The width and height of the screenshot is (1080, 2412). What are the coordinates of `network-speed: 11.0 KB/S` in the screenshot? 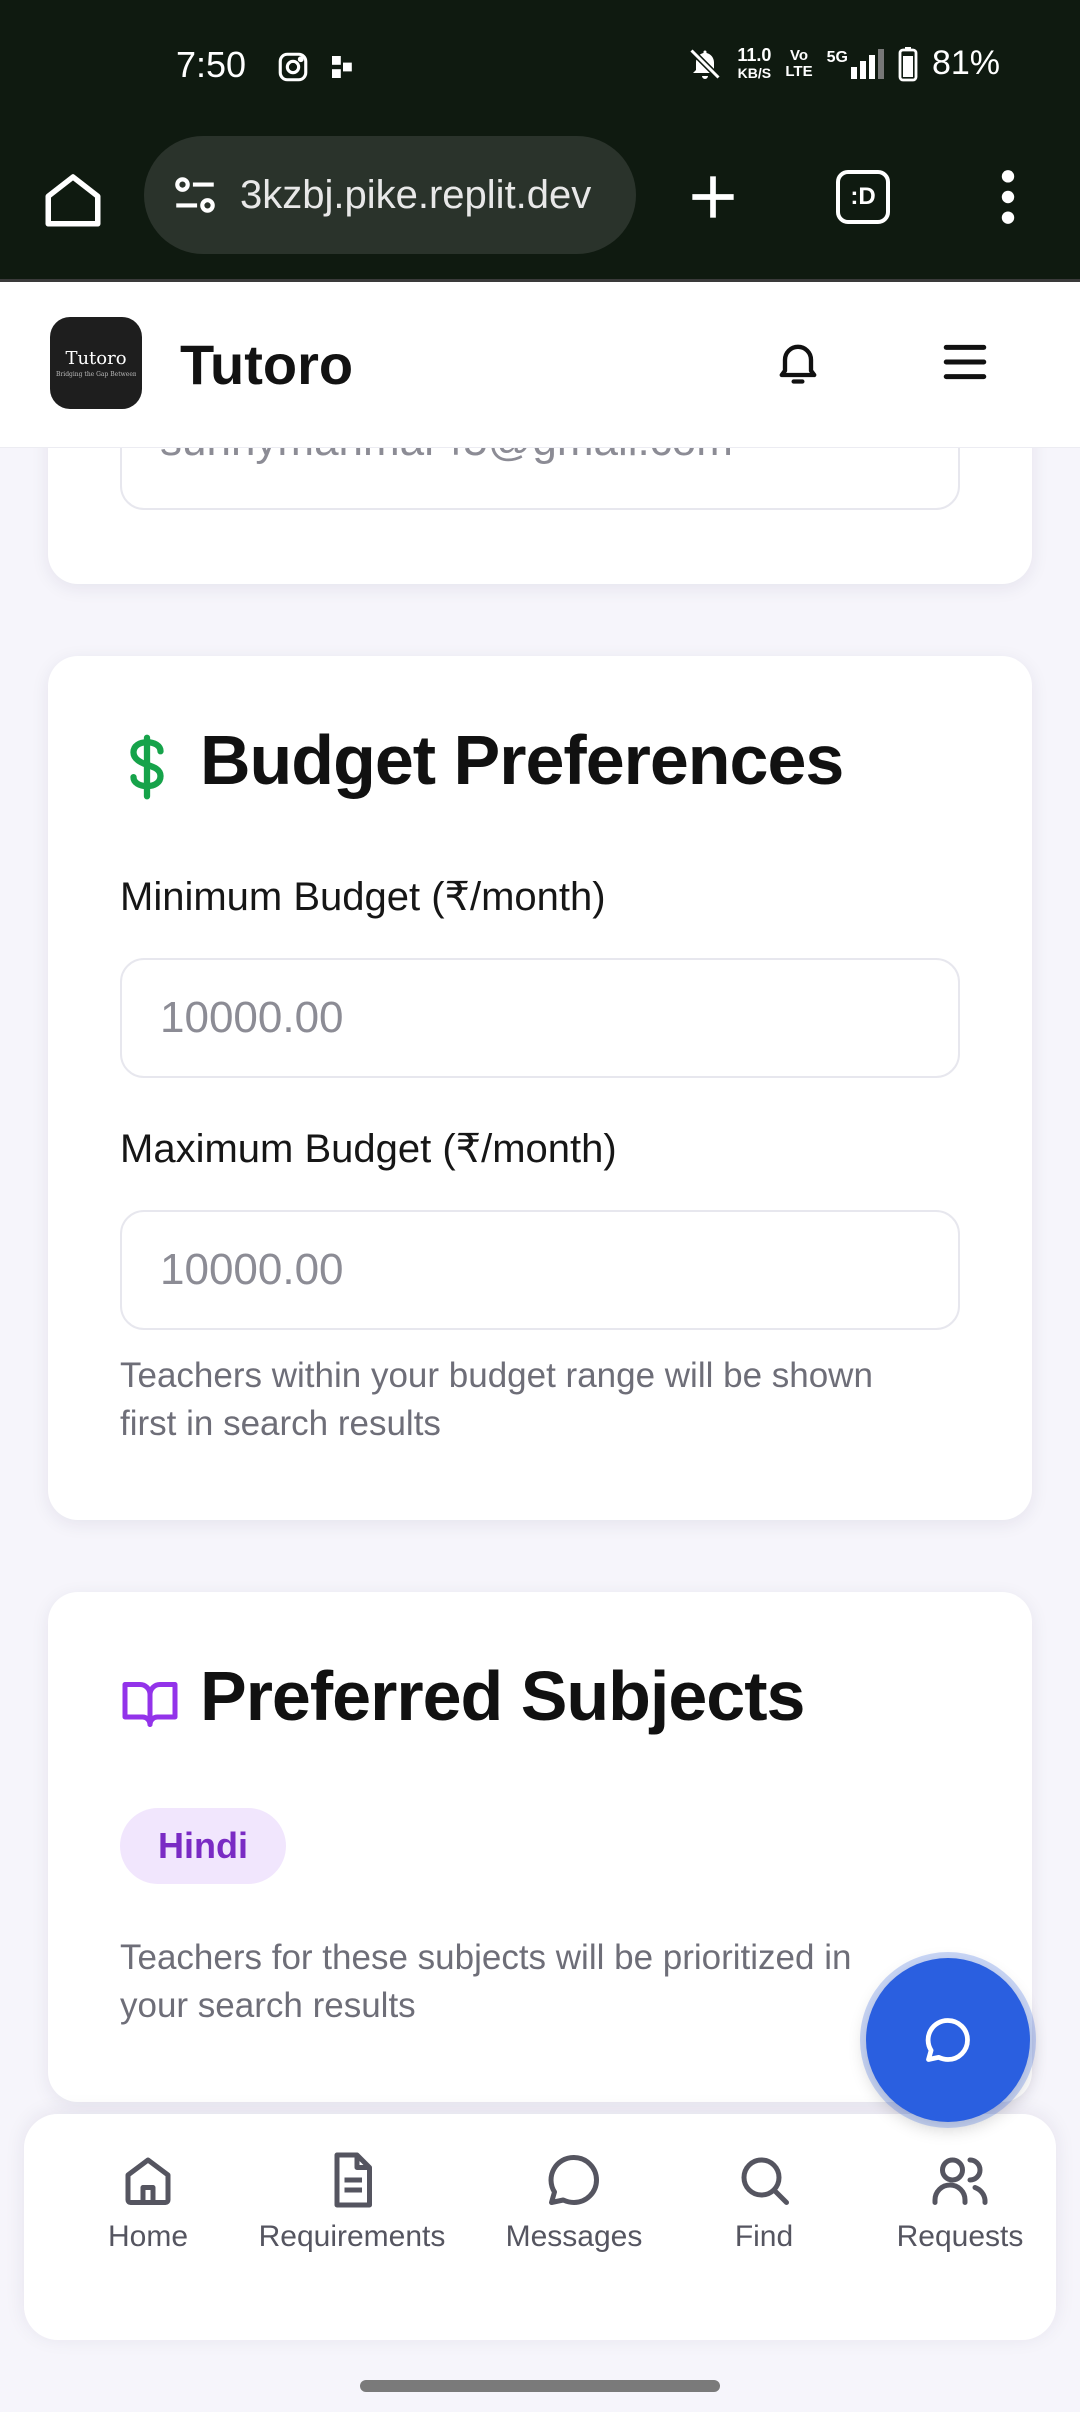 It's located at (754, 64).